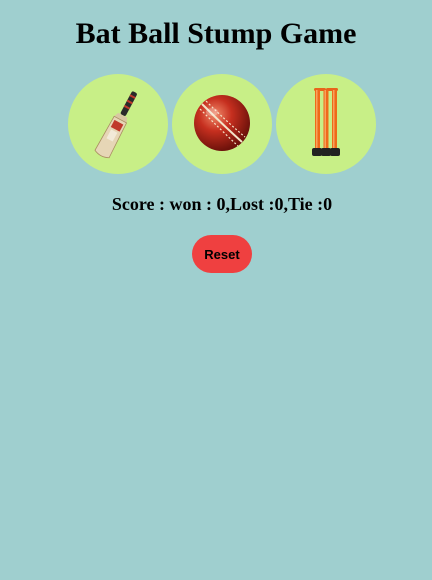  What do you see at coordinates (216, 33) in the screenshot?
I see `page-title: Bat Ball Stump Game` at bounding box center [216, 33].